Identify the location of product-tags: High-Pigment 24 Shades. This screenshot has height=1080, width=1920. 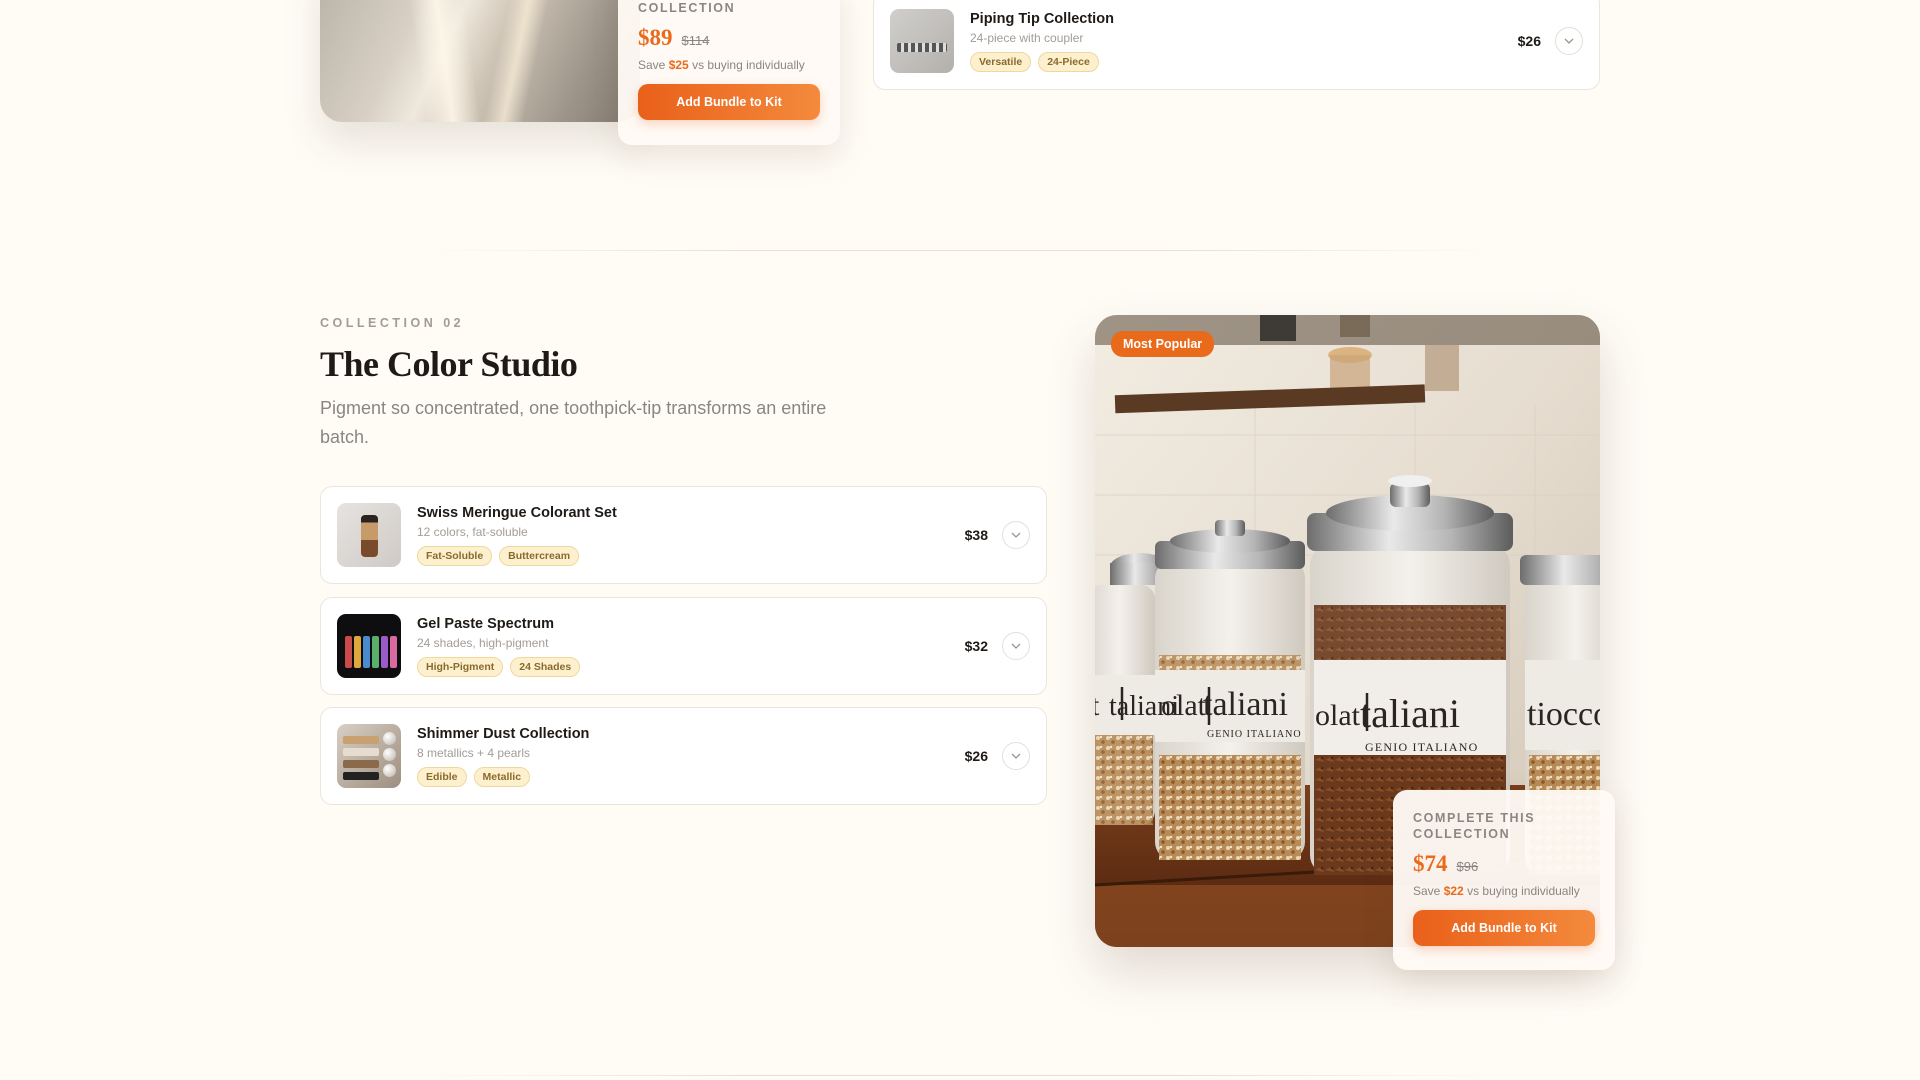
(691, 666).